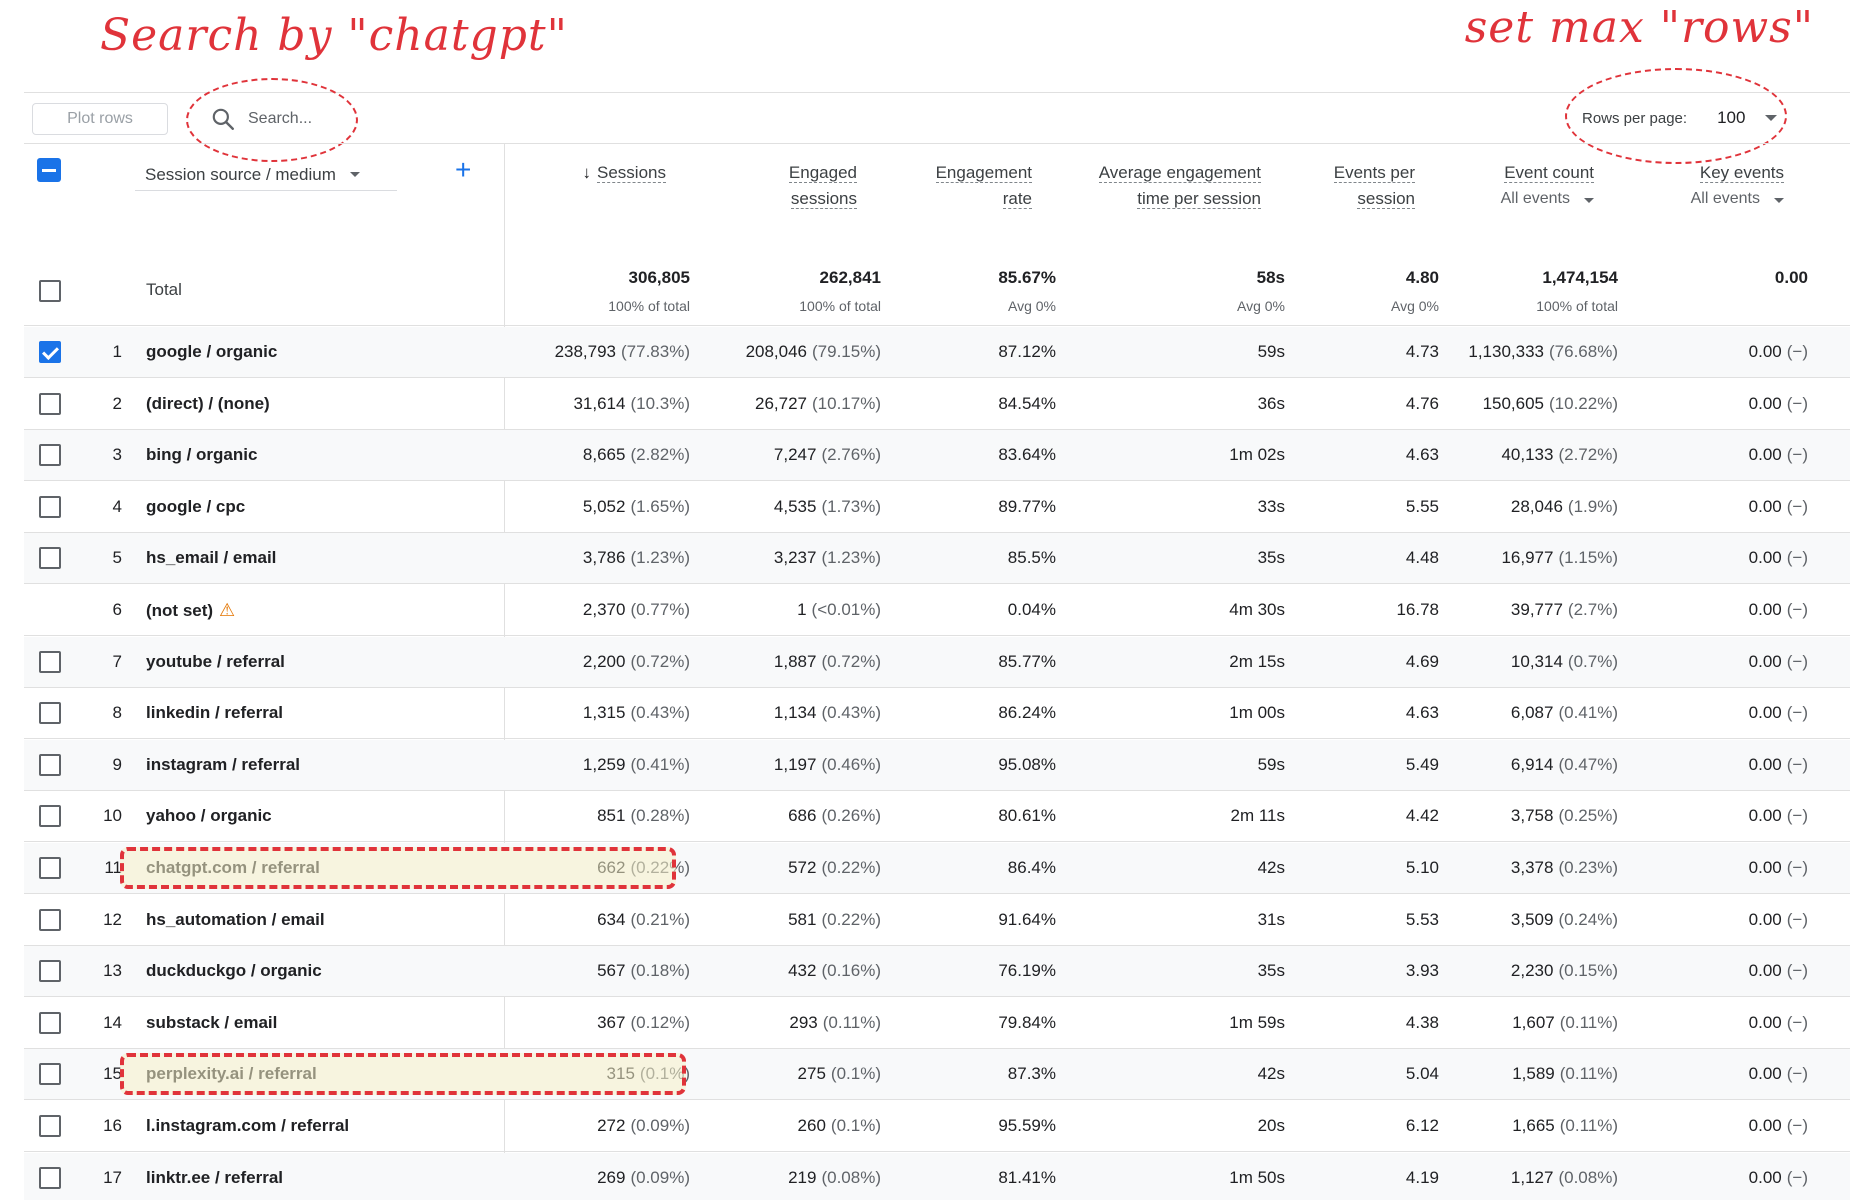 The width and height of the screenshot is (1850, 1200). I want to click on row-dimension-value: (direct) / (none), so click(208, 404).